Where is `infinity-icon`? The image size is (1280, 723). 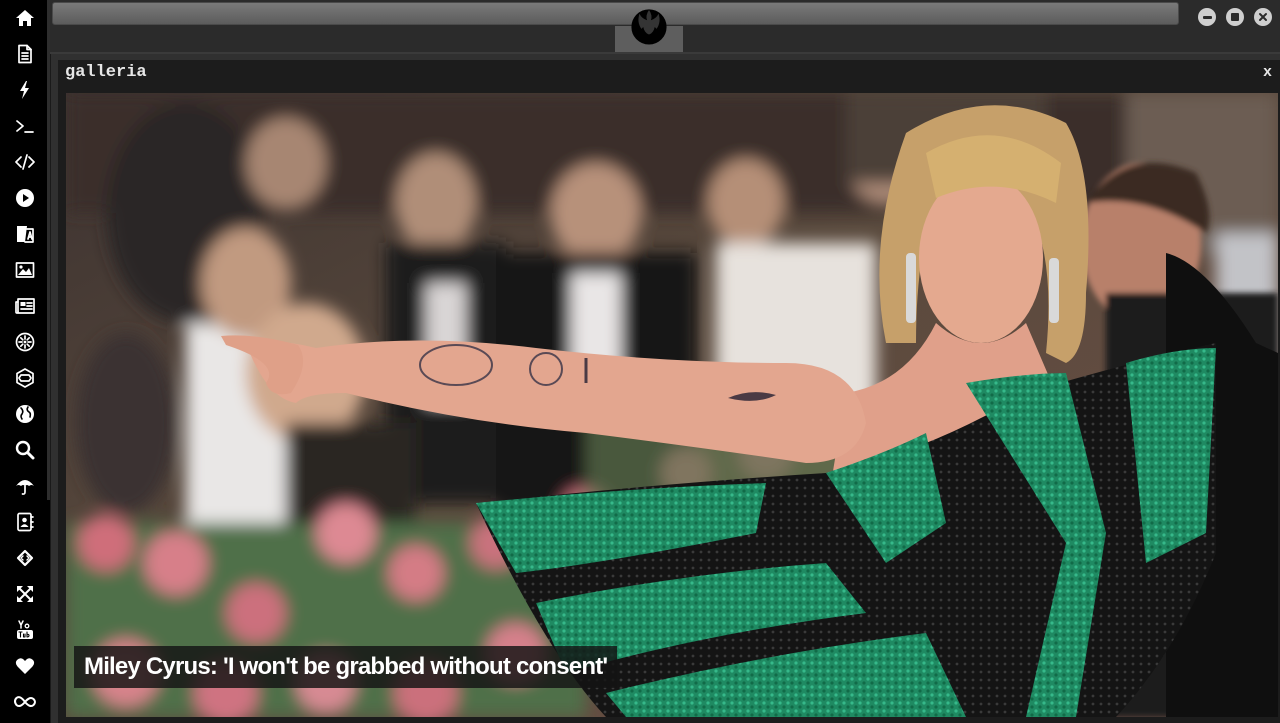
infinity-icon is located at coordinates (25, 701).